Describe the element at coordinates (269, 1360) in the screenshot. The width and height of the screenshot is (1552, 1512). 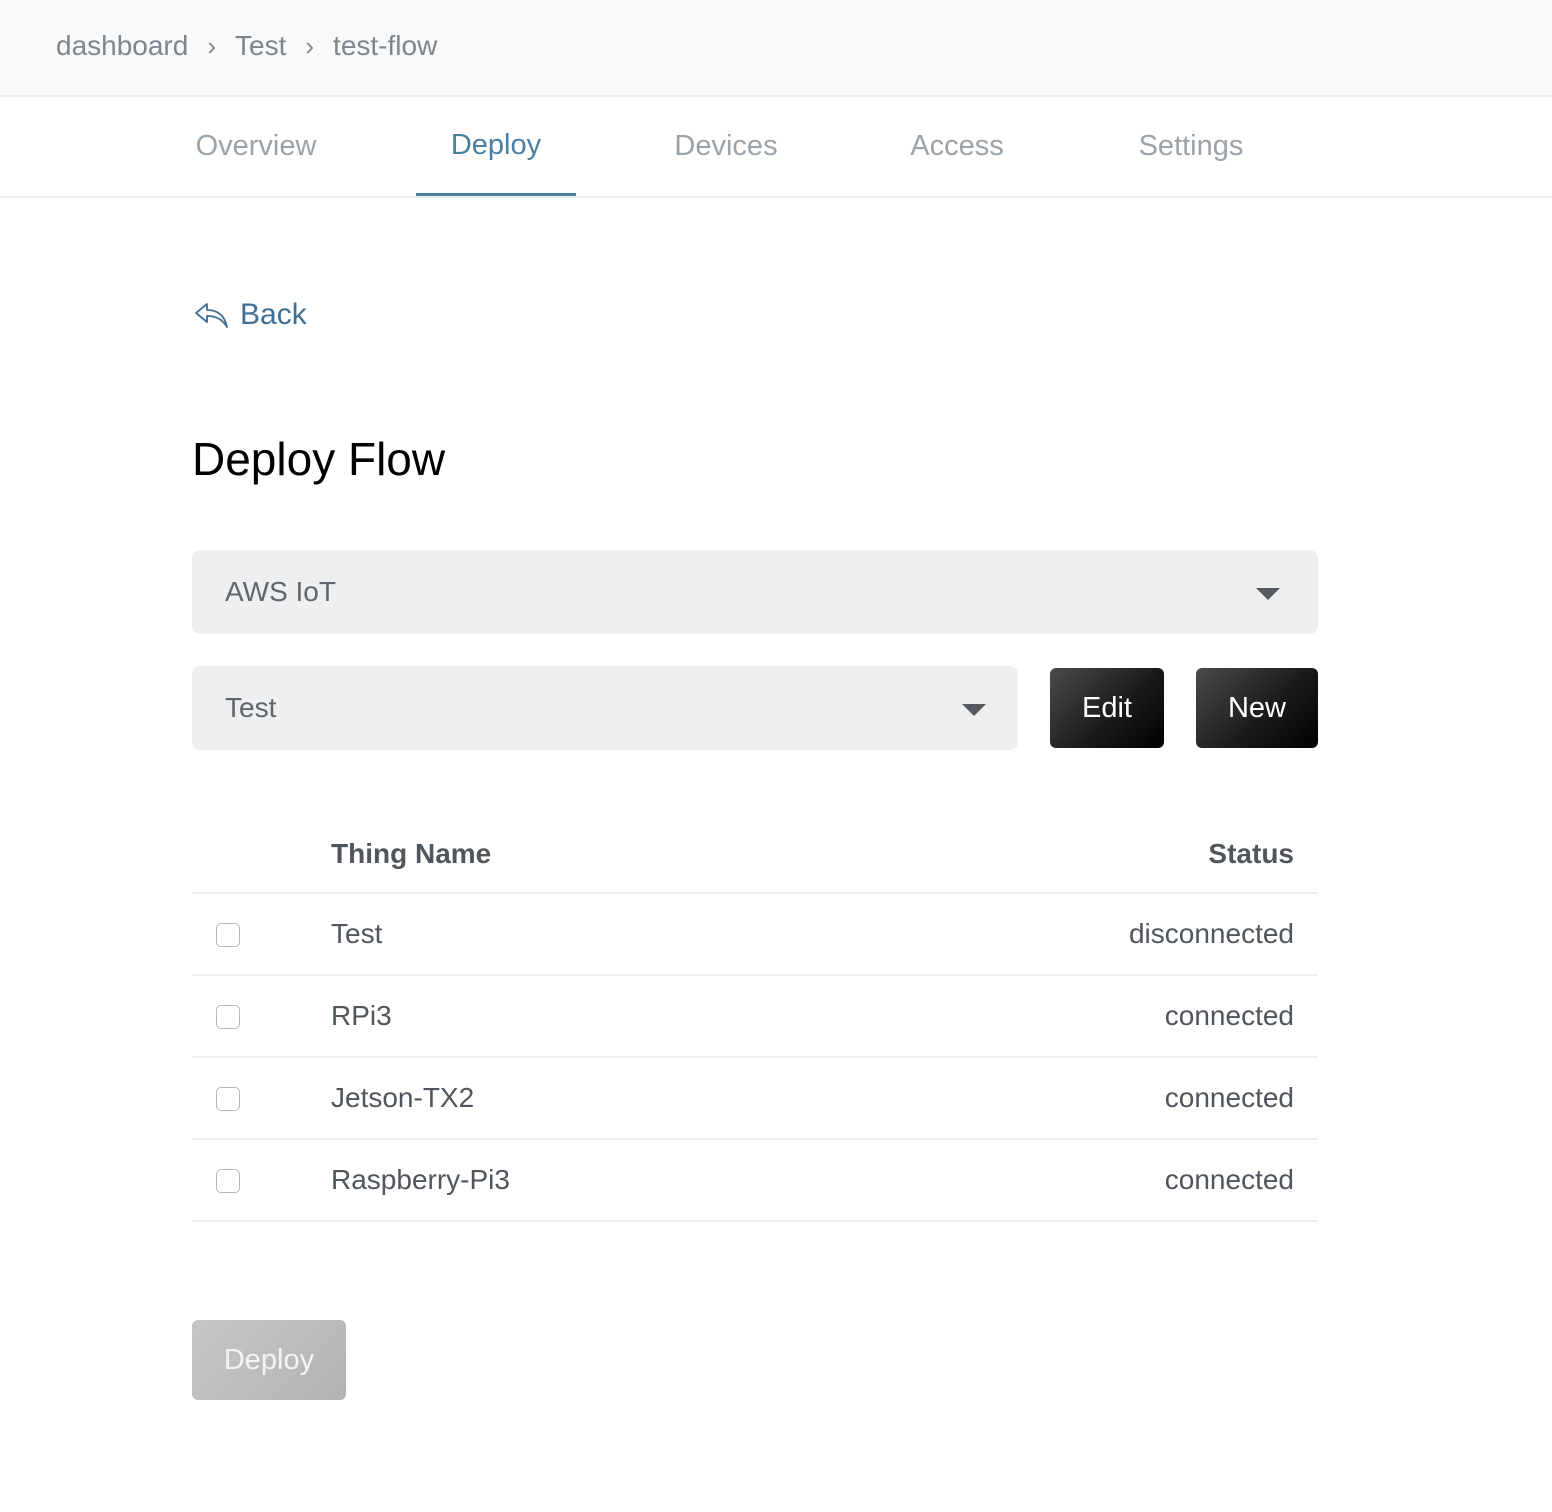
I see `deploy-button: Deploy` at that location.